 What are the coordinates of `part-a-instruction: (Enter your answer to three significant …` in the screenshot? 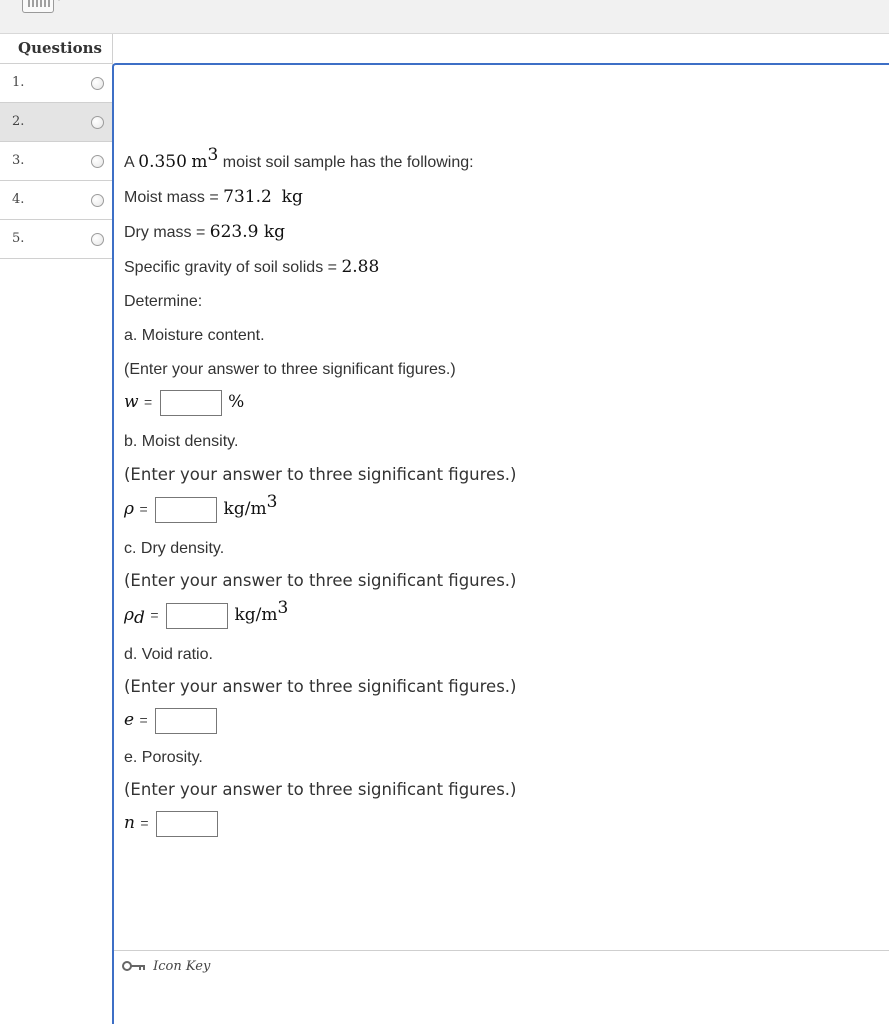 It's located at (290, 369).